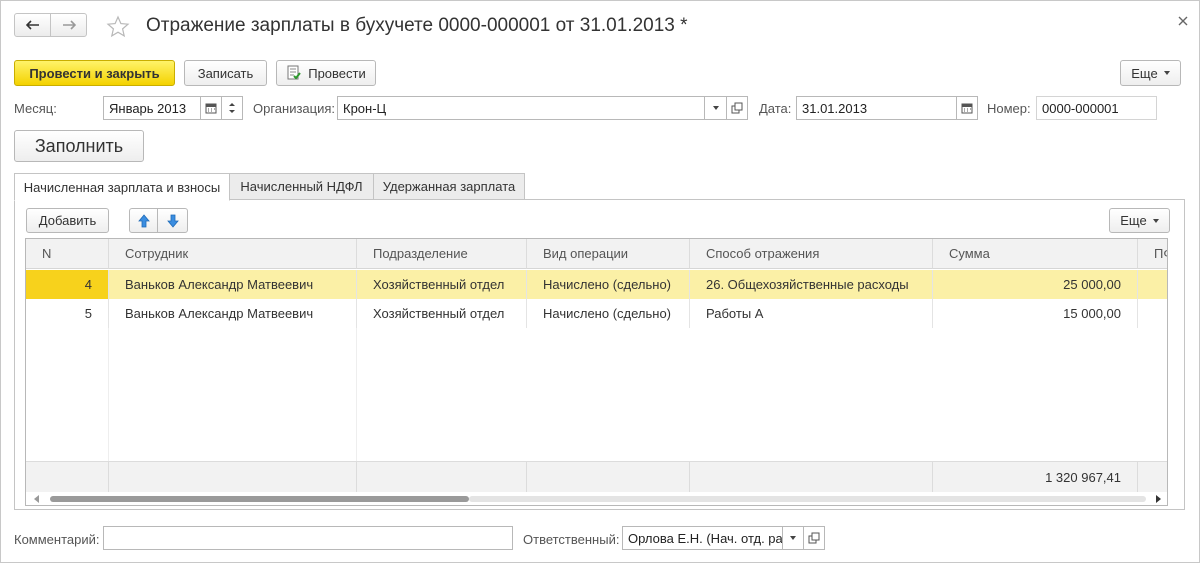  I want to click on scroll-right-icon, so click(1158, 499).